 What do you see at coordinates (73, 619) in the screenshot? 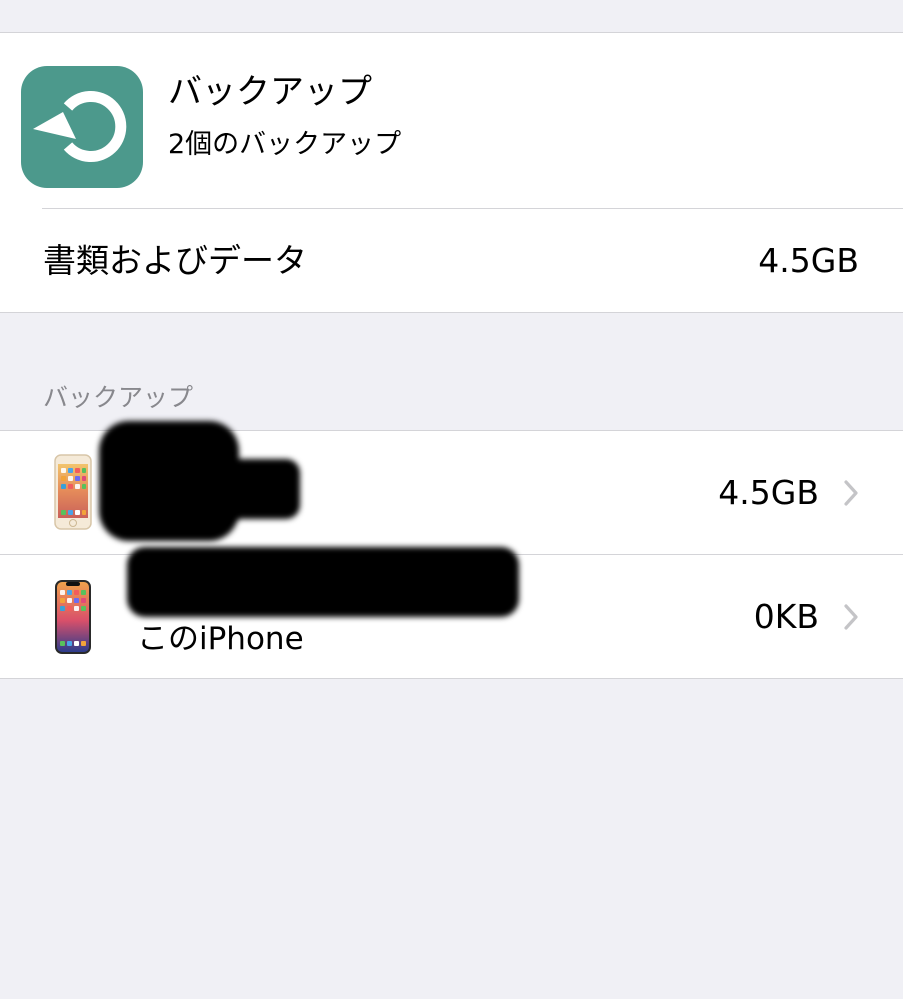
I see `iphone-notch-icon` at bounding box center [73, 619].